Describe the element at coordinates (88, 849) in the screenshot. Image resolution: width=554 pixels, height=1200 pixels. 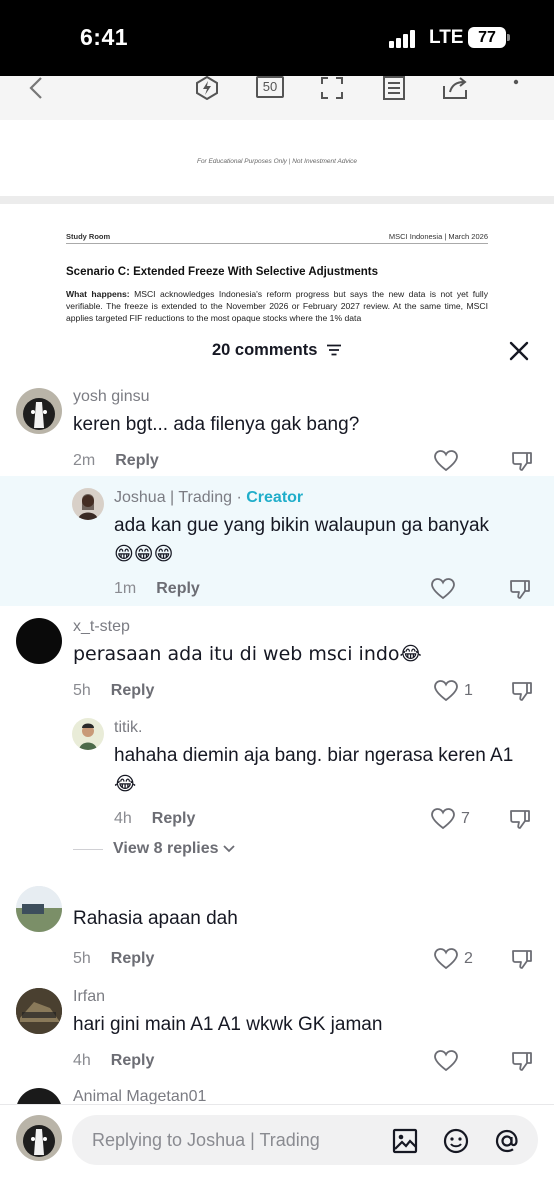
I see `divider` at that location.